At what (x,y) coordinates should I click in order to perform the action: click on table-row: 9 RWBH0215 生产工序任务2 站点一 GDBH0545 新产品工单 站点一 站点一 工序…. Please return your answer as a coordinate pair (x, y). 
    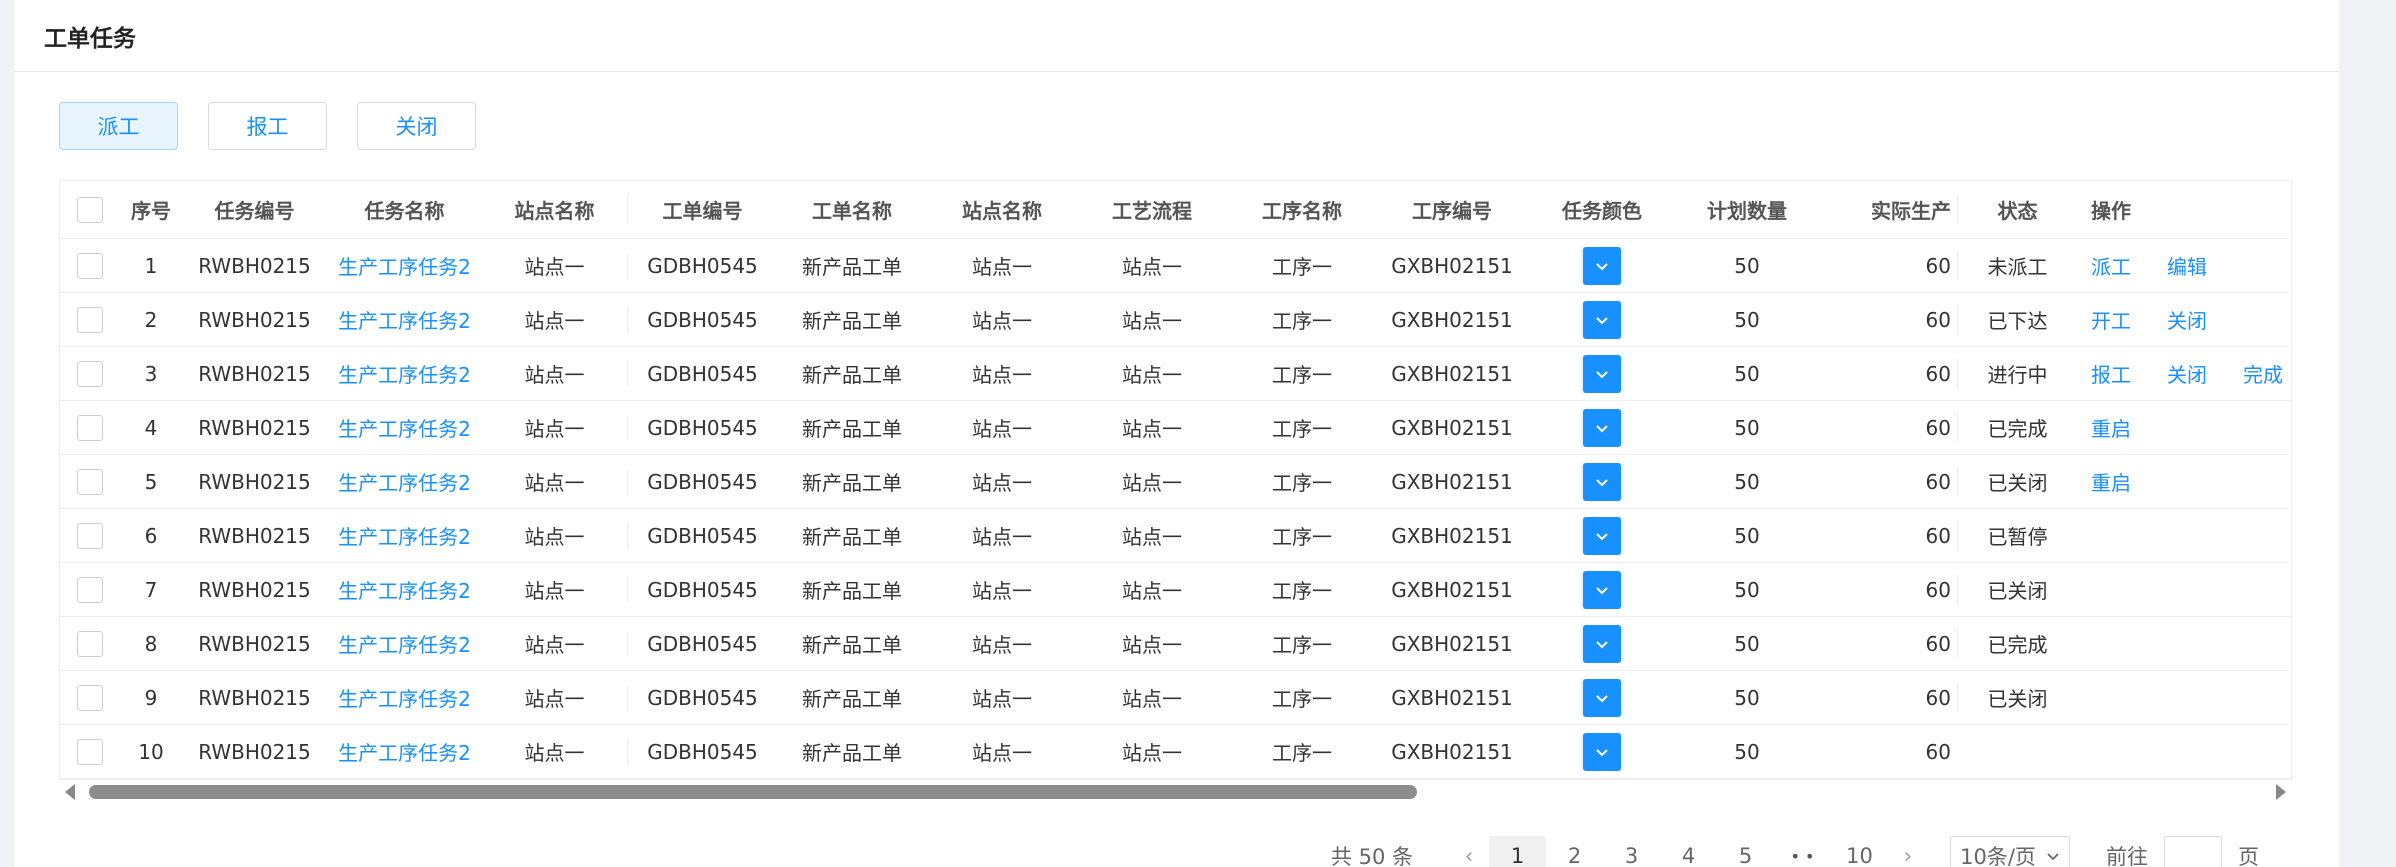
    Looking at the image, I should click on (1175, 698).